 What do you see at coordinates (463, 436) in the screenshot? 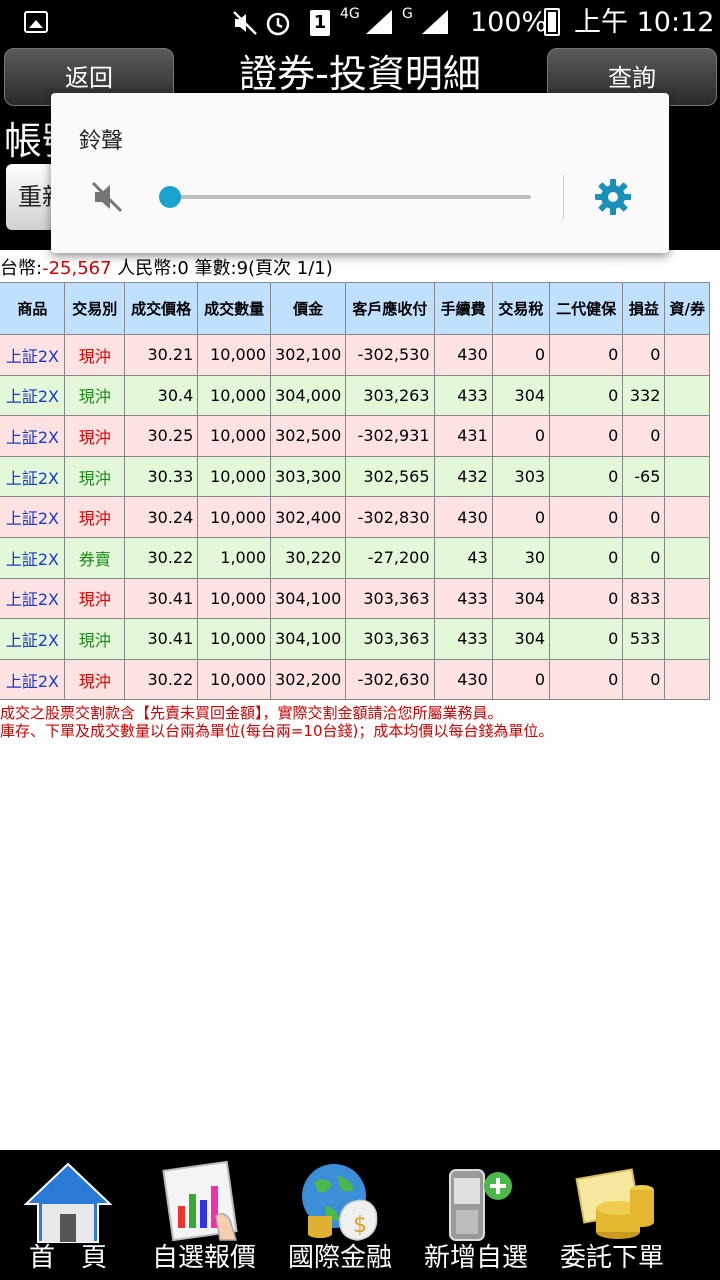
I see `cell-fee: 431` at bounding box center [463, 436].